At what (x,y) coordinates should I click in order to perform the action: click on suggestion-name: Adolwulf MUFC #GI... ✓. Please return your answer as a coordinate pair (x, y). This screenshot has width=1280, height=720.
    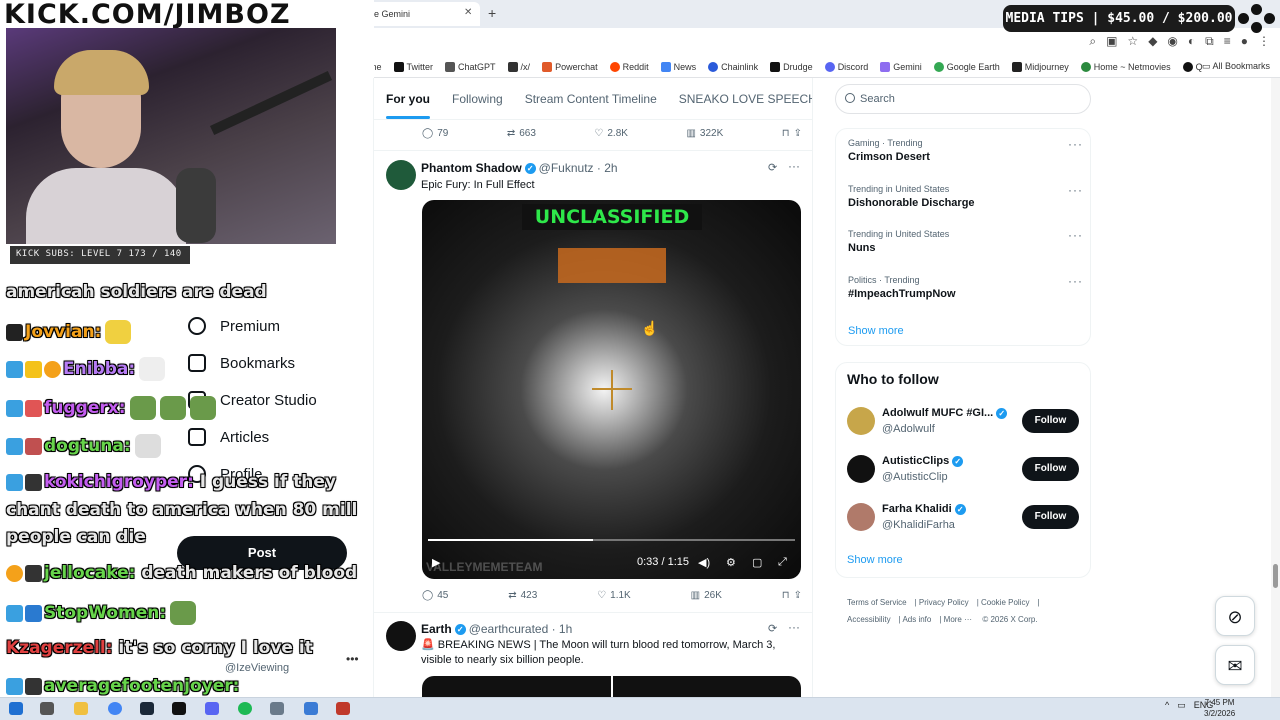
    Looking at the image, I should click on (946, 413).